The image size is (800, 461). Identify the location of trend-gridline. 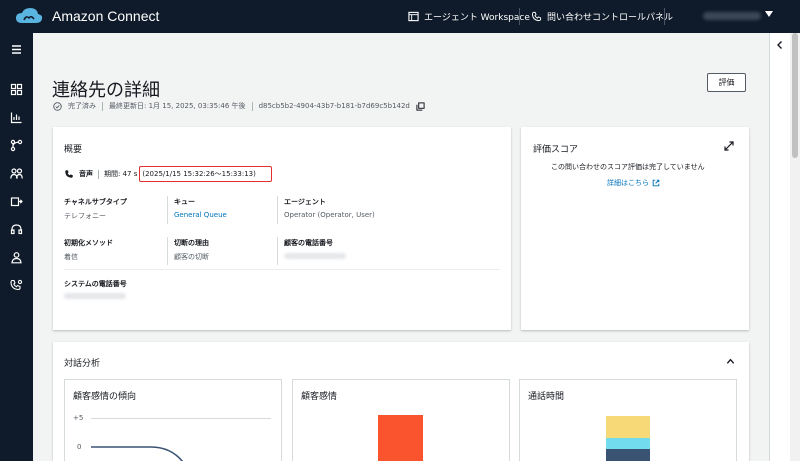
(181, 418).